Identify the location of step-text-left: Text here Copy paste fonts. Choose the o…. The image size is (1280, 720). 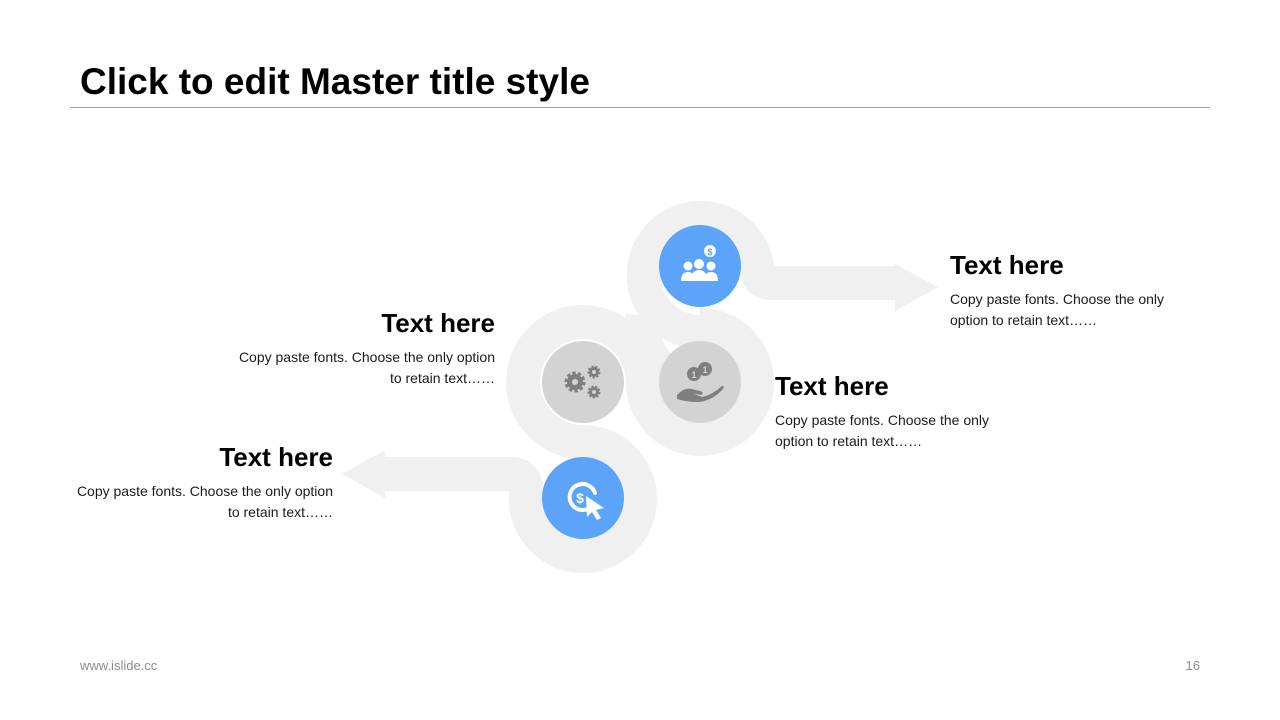
(365, 348).